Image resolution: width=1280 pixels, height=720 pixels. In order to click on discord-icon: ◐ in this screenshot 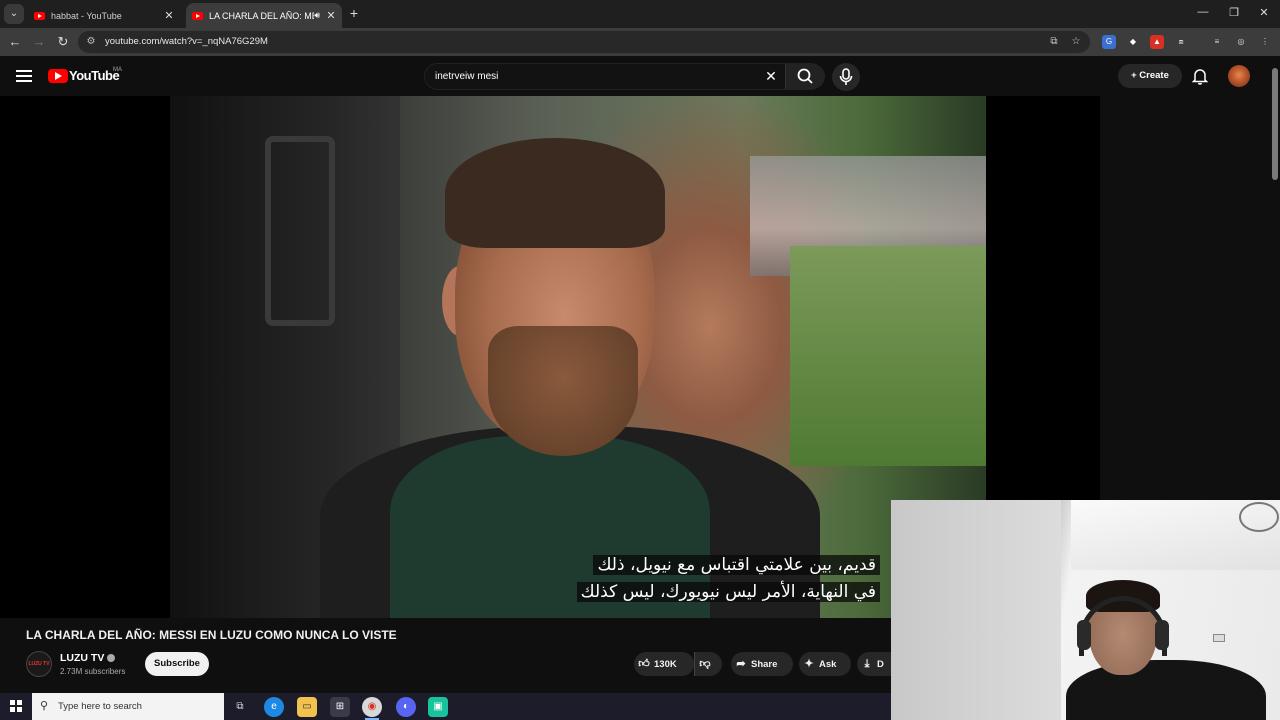, I will do `click(406, 707)`.